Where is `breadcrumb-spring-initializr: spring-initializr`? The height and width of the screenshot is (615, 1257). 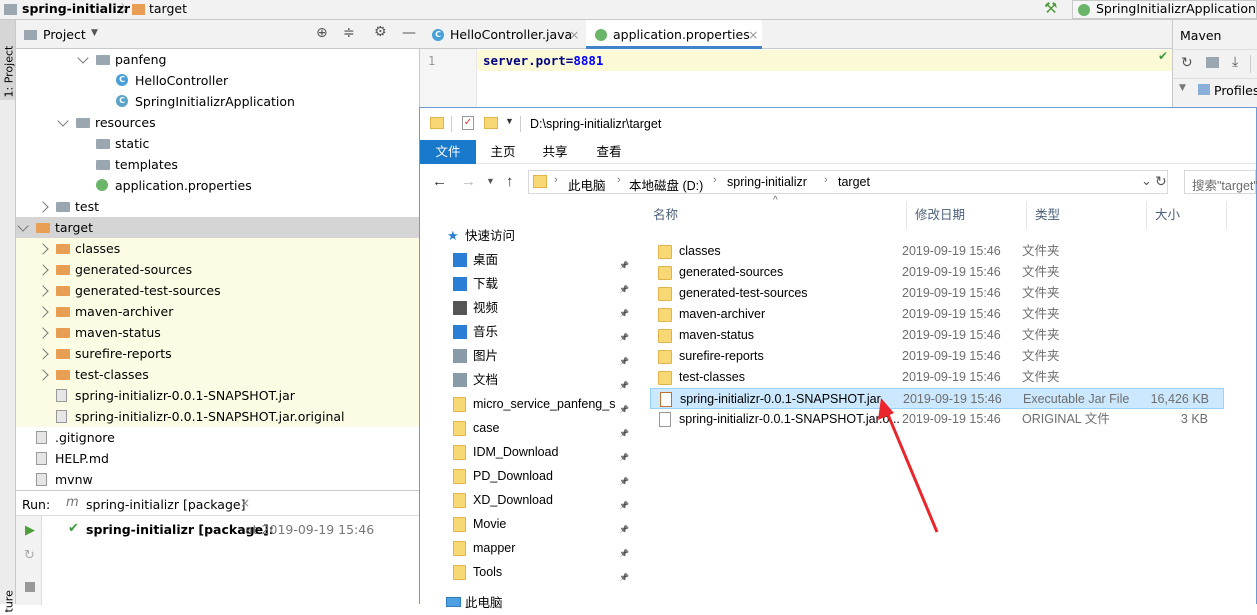
breadcrumb-spring-initializr: spring-initializr is located at coordinates (767, 182).